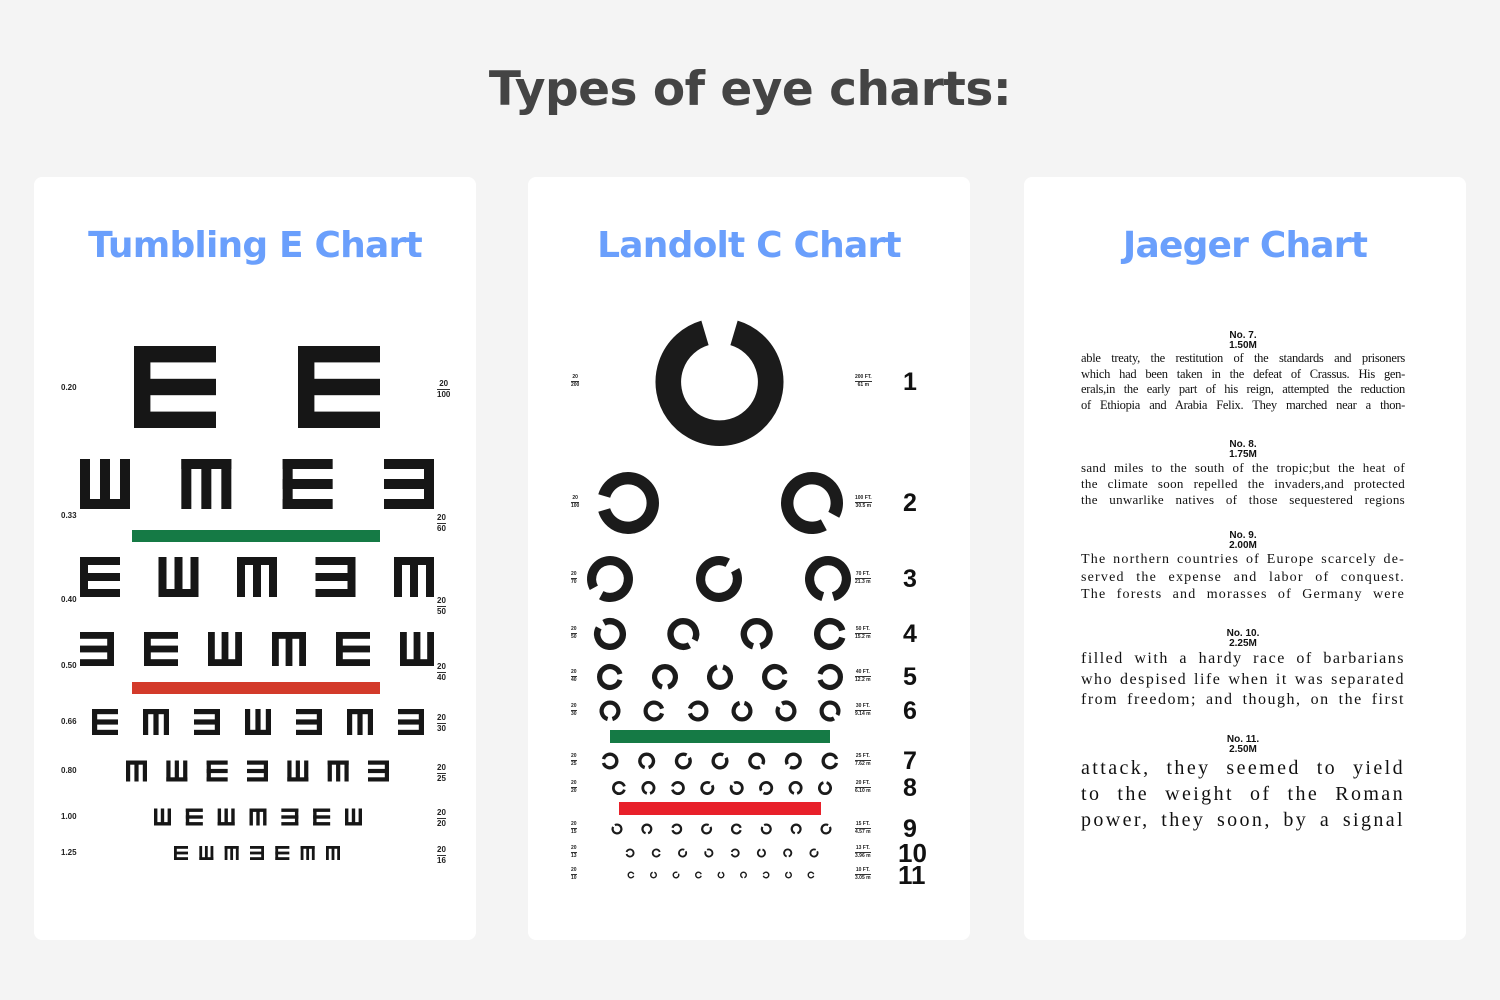 The height and width of the screenshot is (1000, 1500). What do you see at coordinates (574, 676) in the screenshot?
I see `c-snellen-fraction: 20 40` at bounding box center [574, 676].